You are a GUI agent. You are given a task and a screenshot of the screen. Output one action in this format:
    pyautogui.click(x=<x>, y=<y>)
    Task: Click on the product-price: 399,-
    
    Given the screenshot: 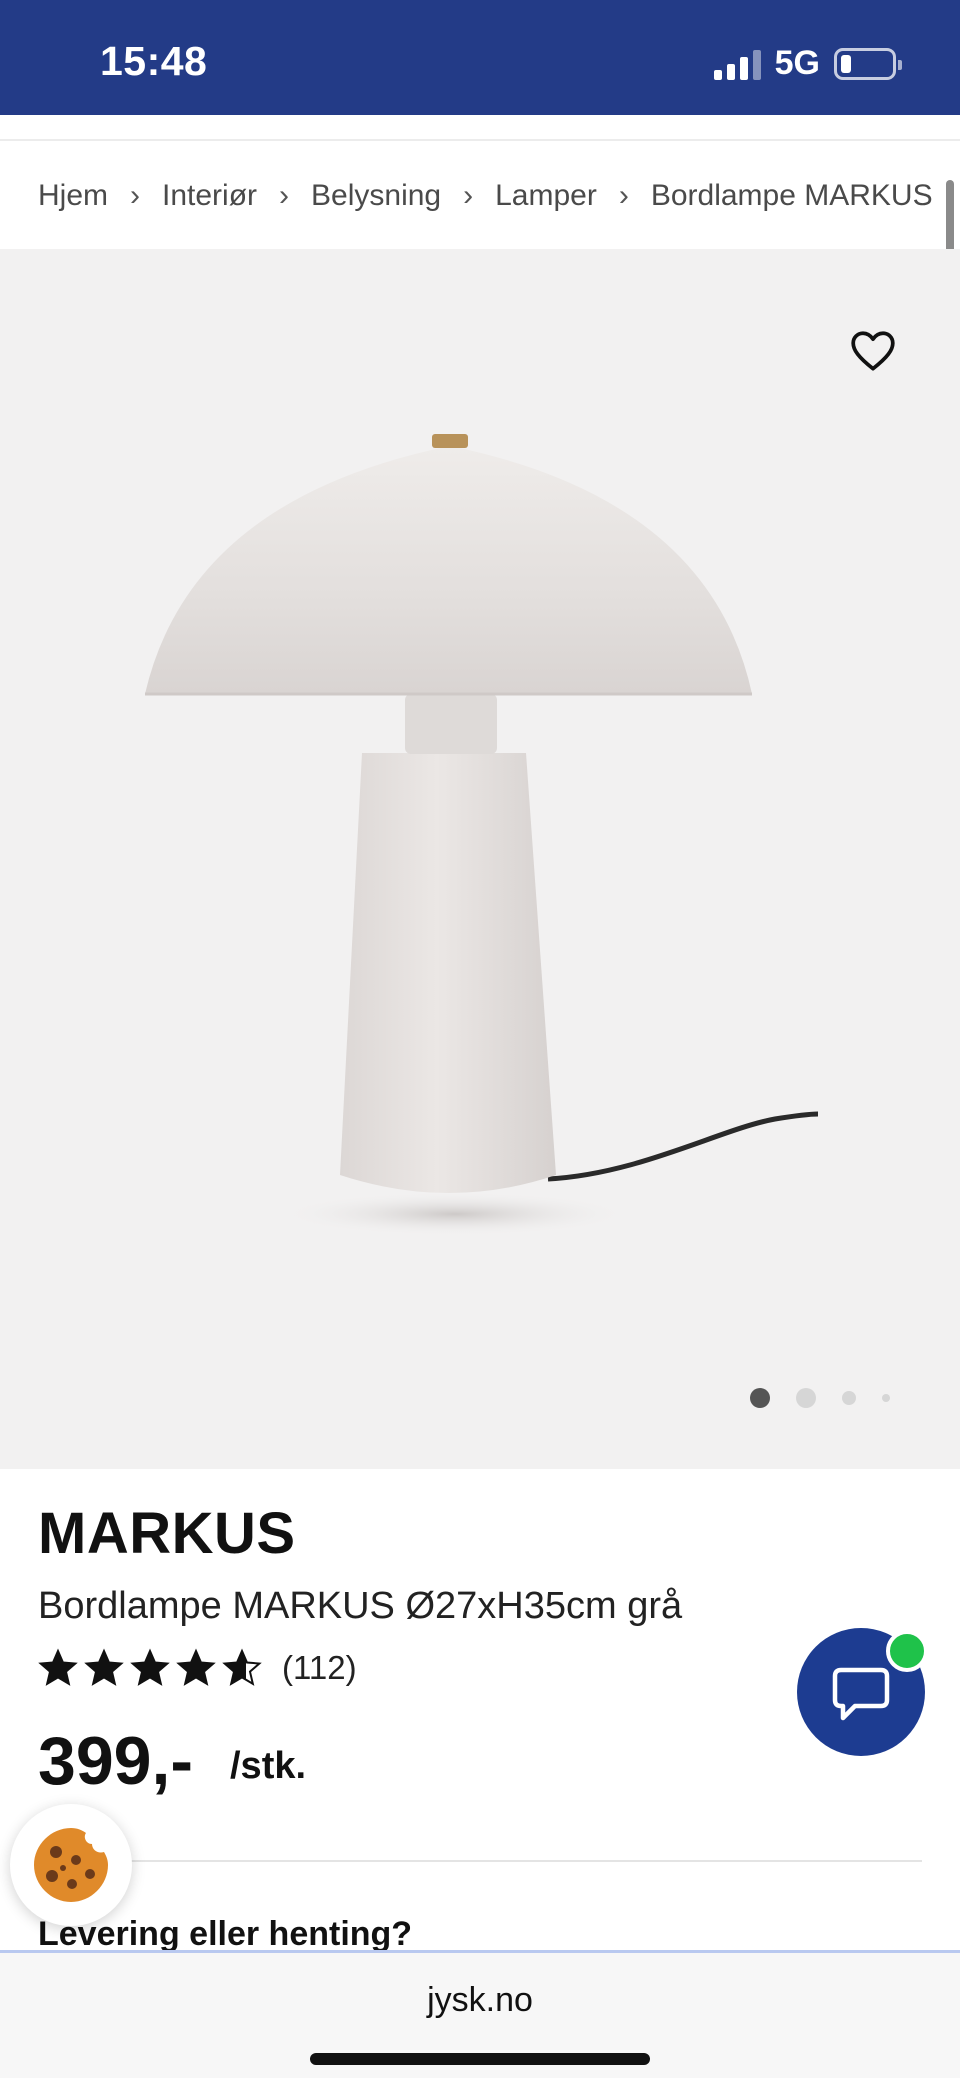 What is the action you would take?
    pyautogui.click(x=115, y=1761)
    